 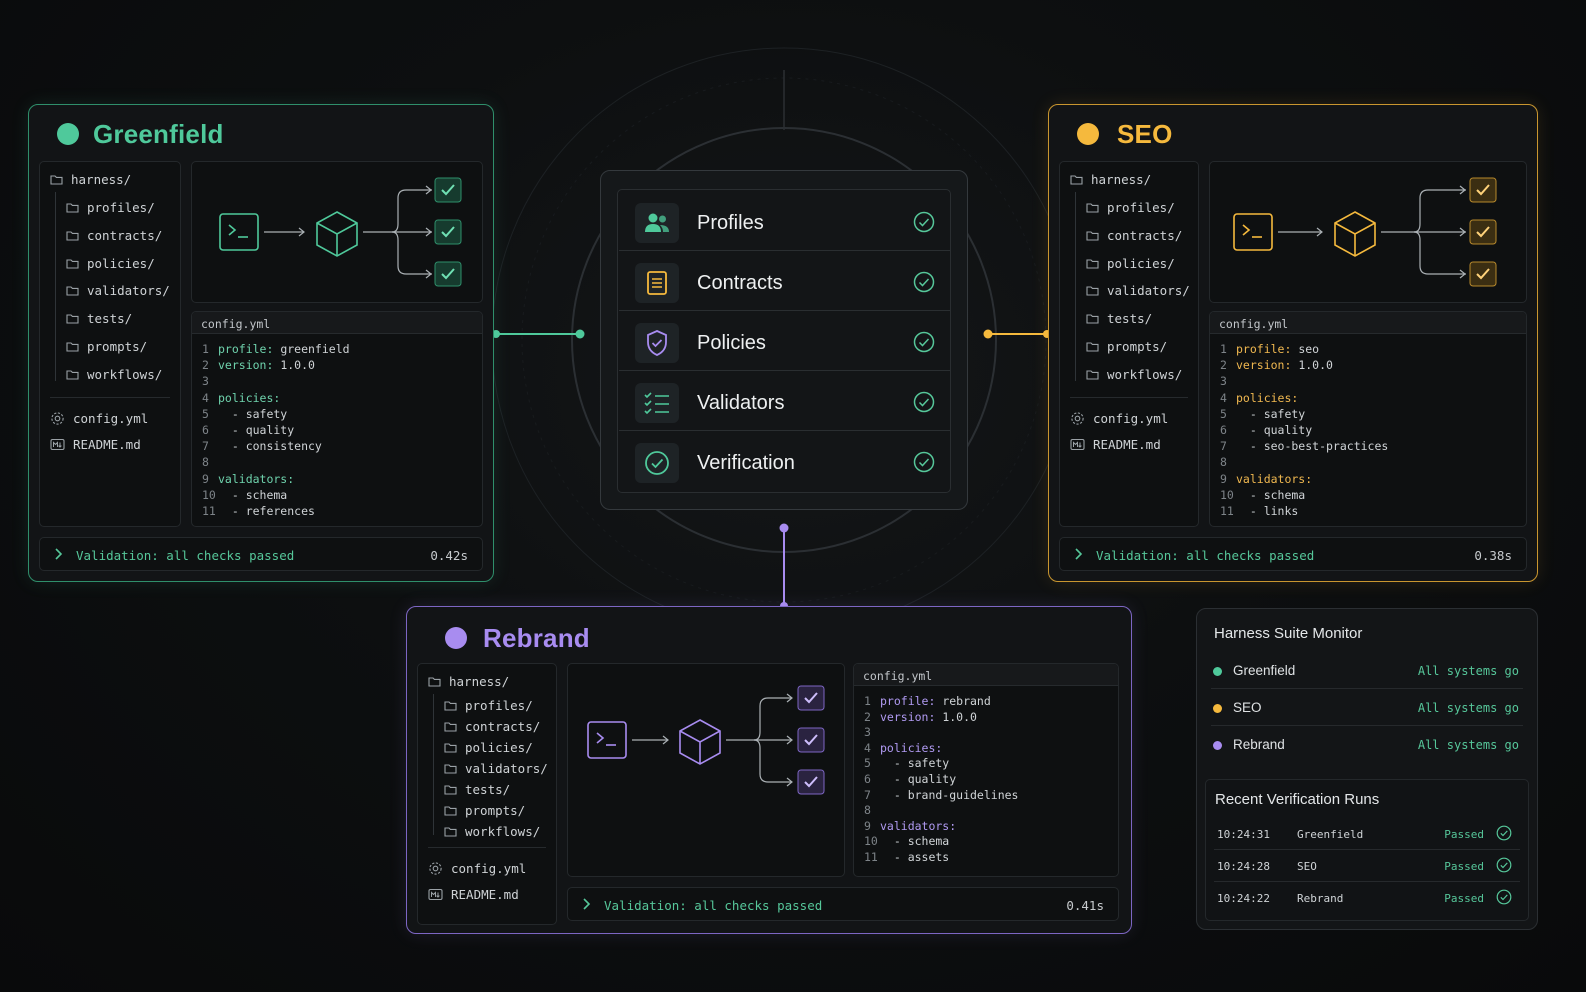 What do you see at coordinates (1368, 323) in the screenshot?
I see `code-filename: config.yml` at bounding box center [1368, 323].